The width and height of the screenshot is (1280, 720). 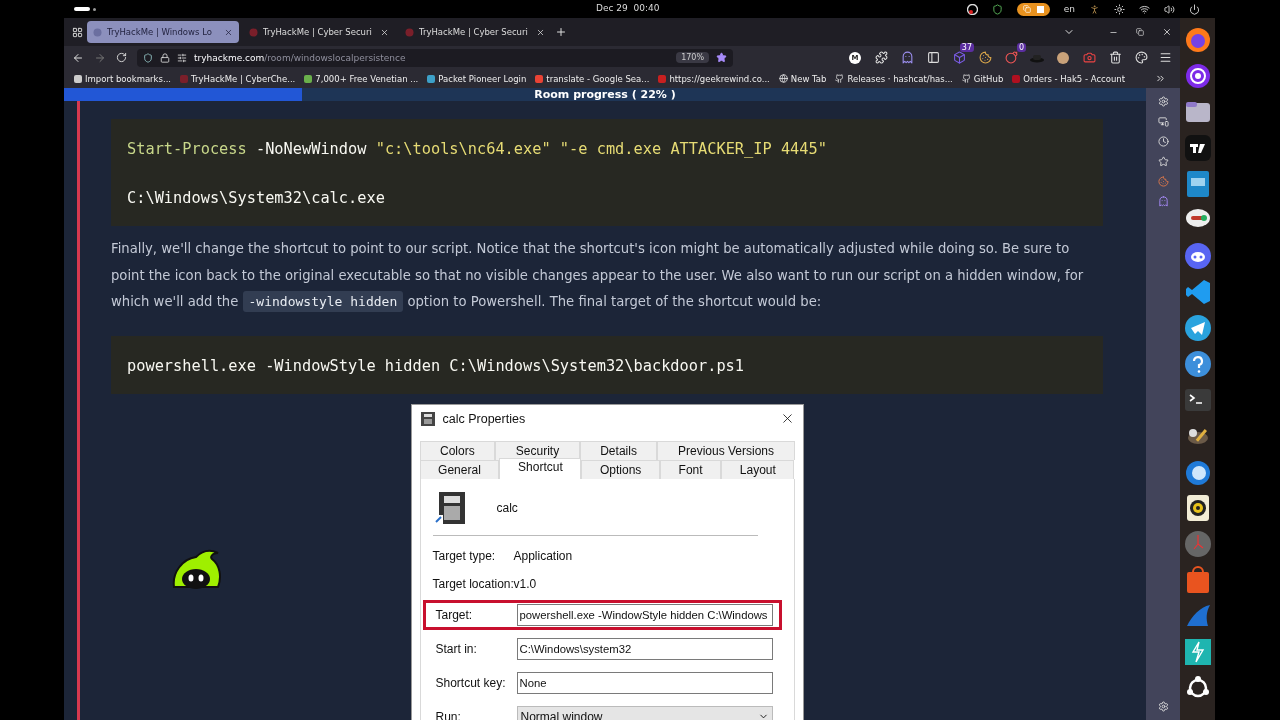 What do you see at coordinates (605, 94) in the screenshot?
I see `progress-label: Room progress ( 22% )` at bounding box center [605, 94].